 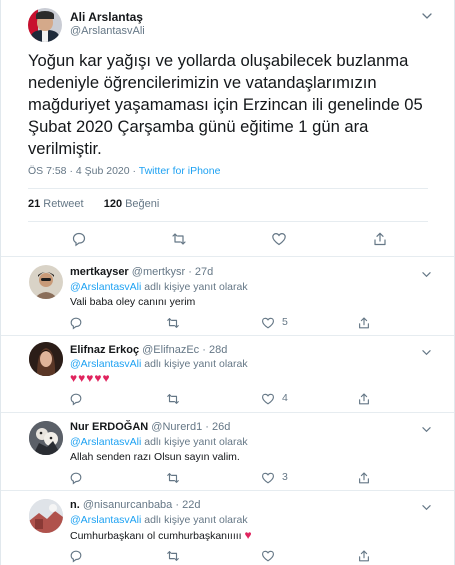 I want to click on reply-author-name: Elifnaz Erkoç, so click(x=104, y=350).